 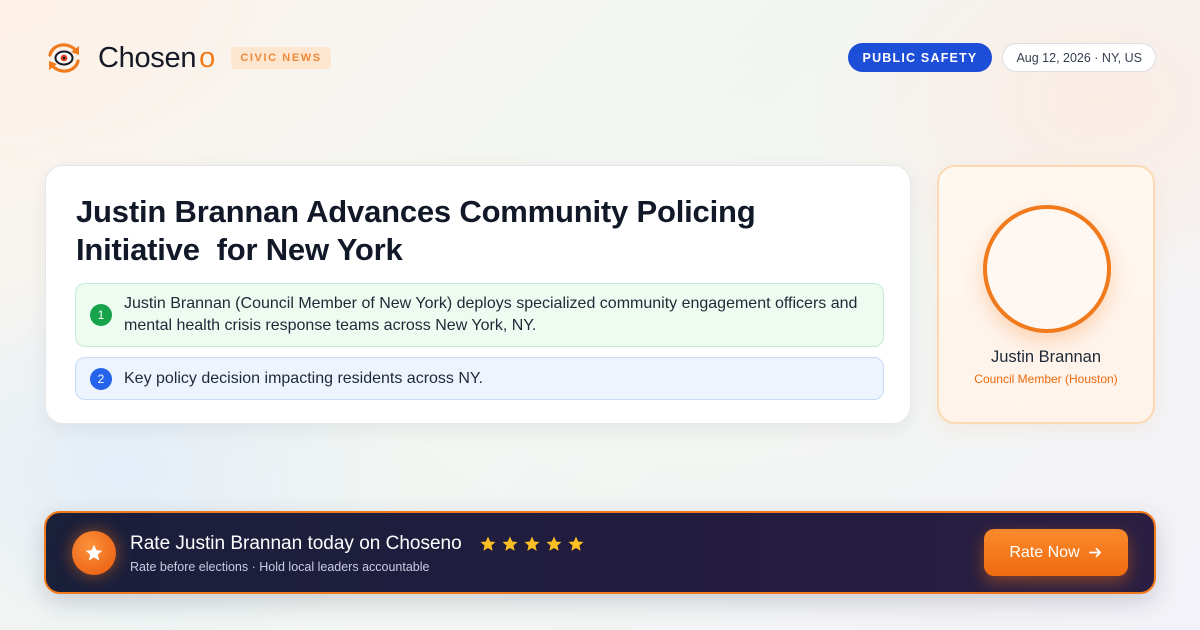 I want to click on brand: Chosen o CIVIC NEWS, so click(x=188, y=58).